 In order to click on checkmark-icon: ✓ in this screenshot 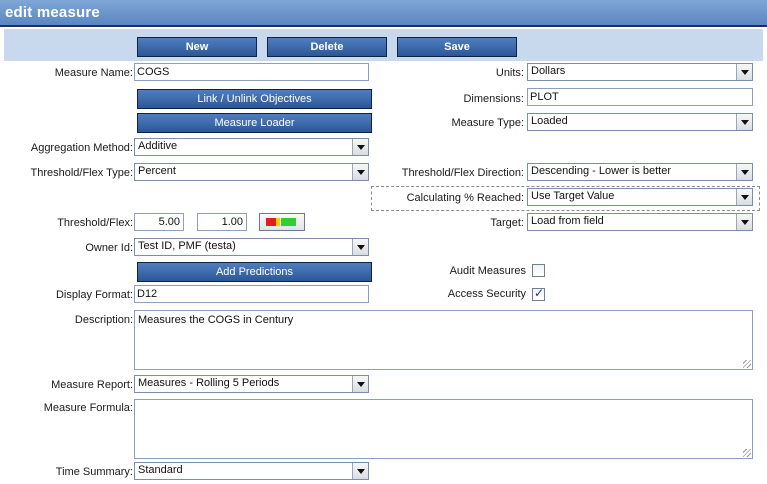, I will do `click(539, 293)`.